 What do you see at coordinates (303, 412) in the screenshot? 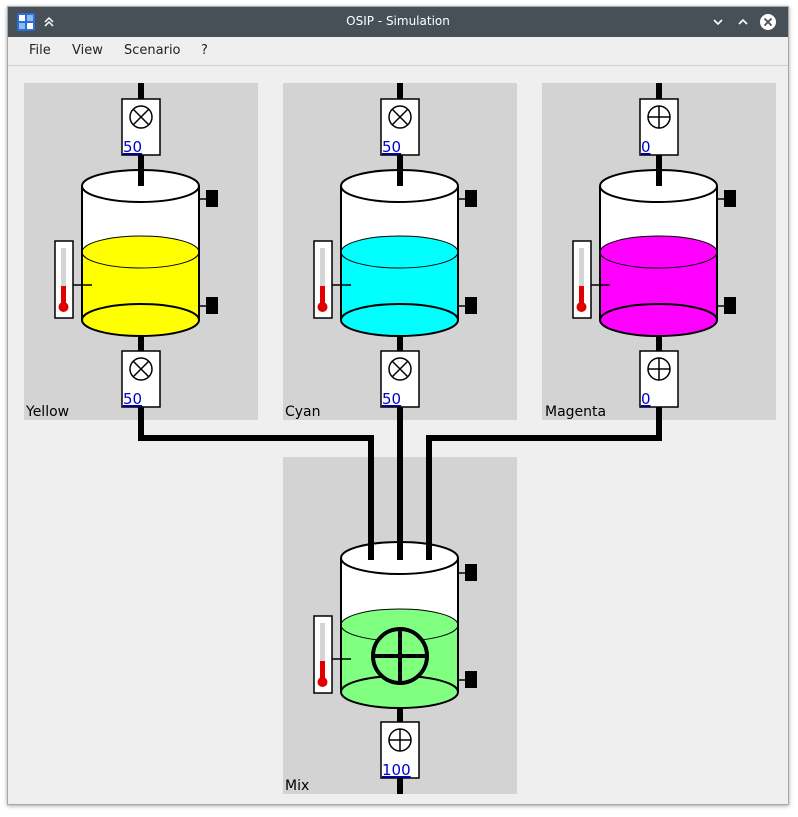
I see `tank-cyan-label: Cyan` at bounding box center [303, 412].